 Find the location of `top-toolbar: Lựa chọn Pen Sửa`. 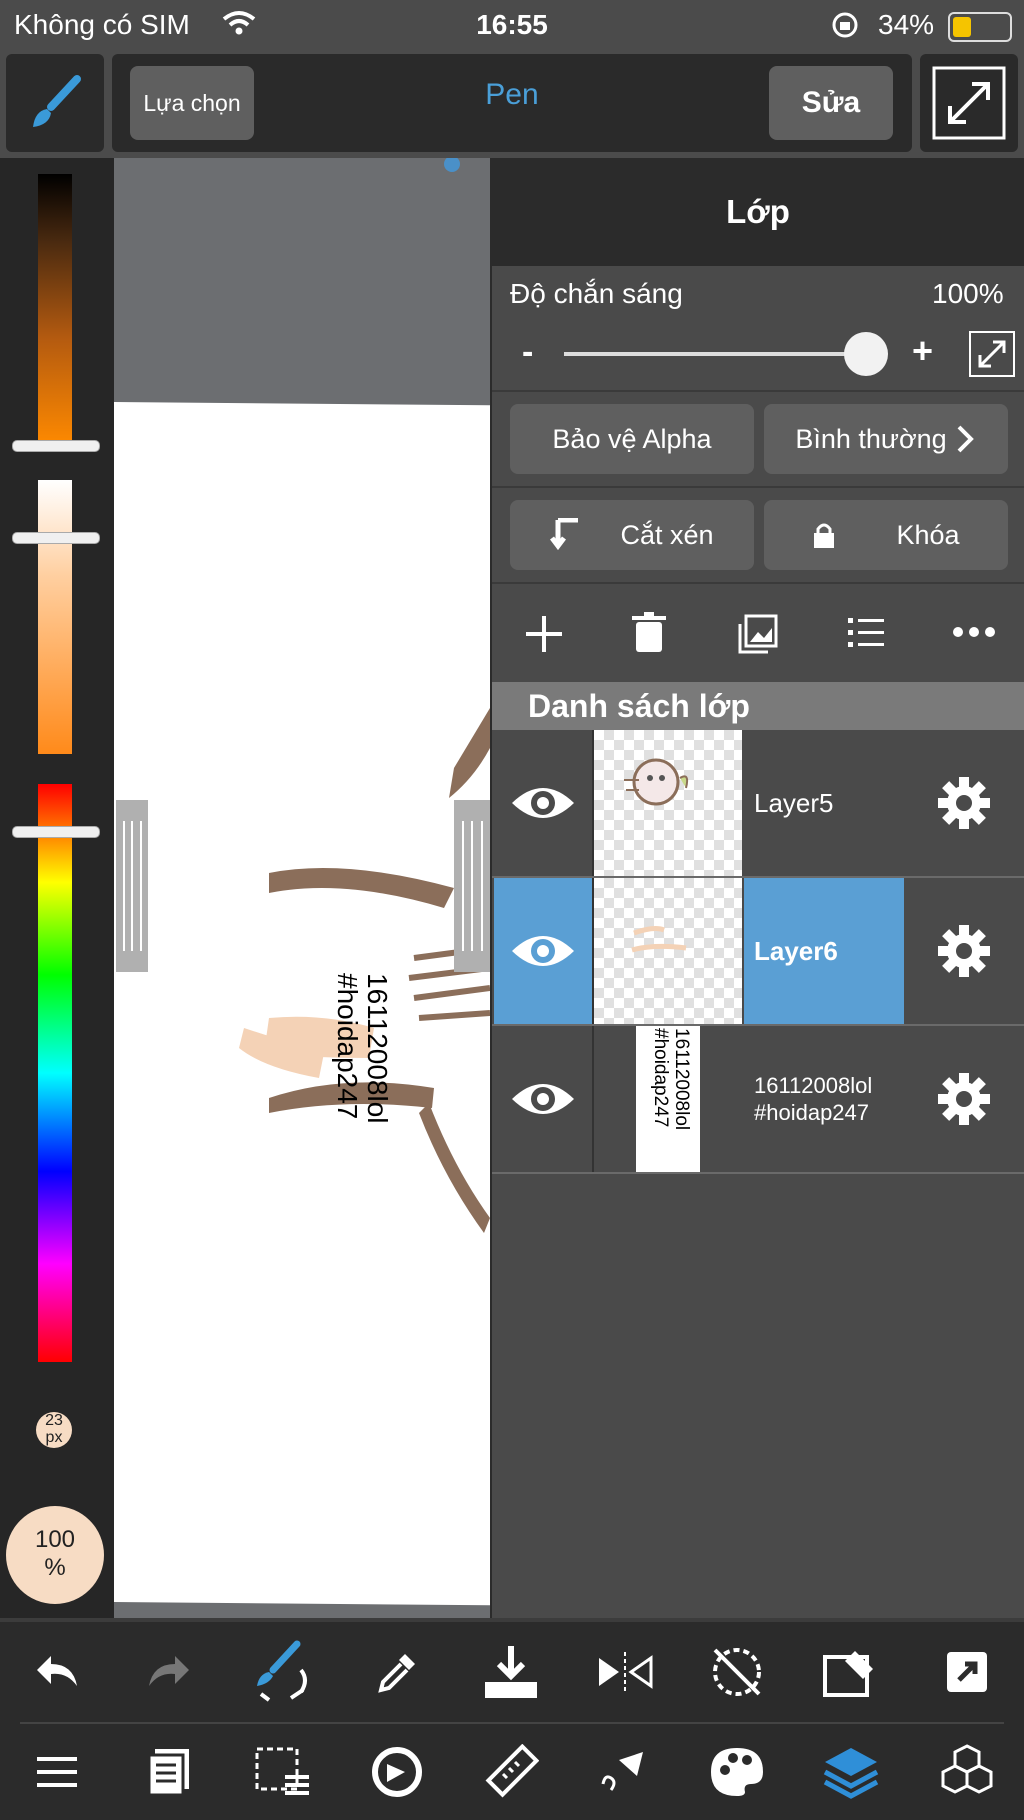

top-toolbar: Lựa chọn Pen Sửa is located at coordinates (512, 104).